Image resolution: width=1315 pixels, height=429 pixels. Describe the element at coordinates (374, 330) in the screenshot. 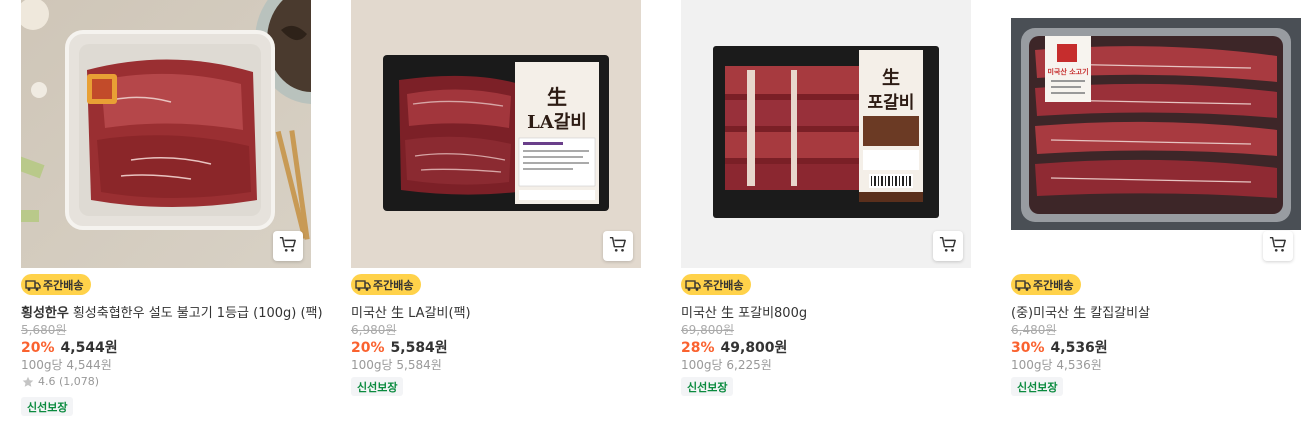

I see `original-price: 6,980원` at that location.